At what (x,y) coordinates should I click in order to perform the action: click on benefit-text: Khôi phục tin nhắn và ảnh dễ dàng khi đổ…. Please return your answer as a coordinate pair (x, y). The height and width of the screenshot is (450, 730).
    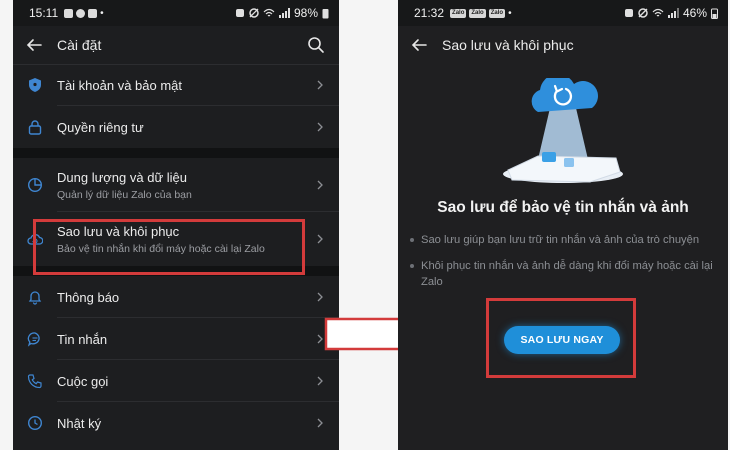
    Looking at the image, I should click on (567, 274).